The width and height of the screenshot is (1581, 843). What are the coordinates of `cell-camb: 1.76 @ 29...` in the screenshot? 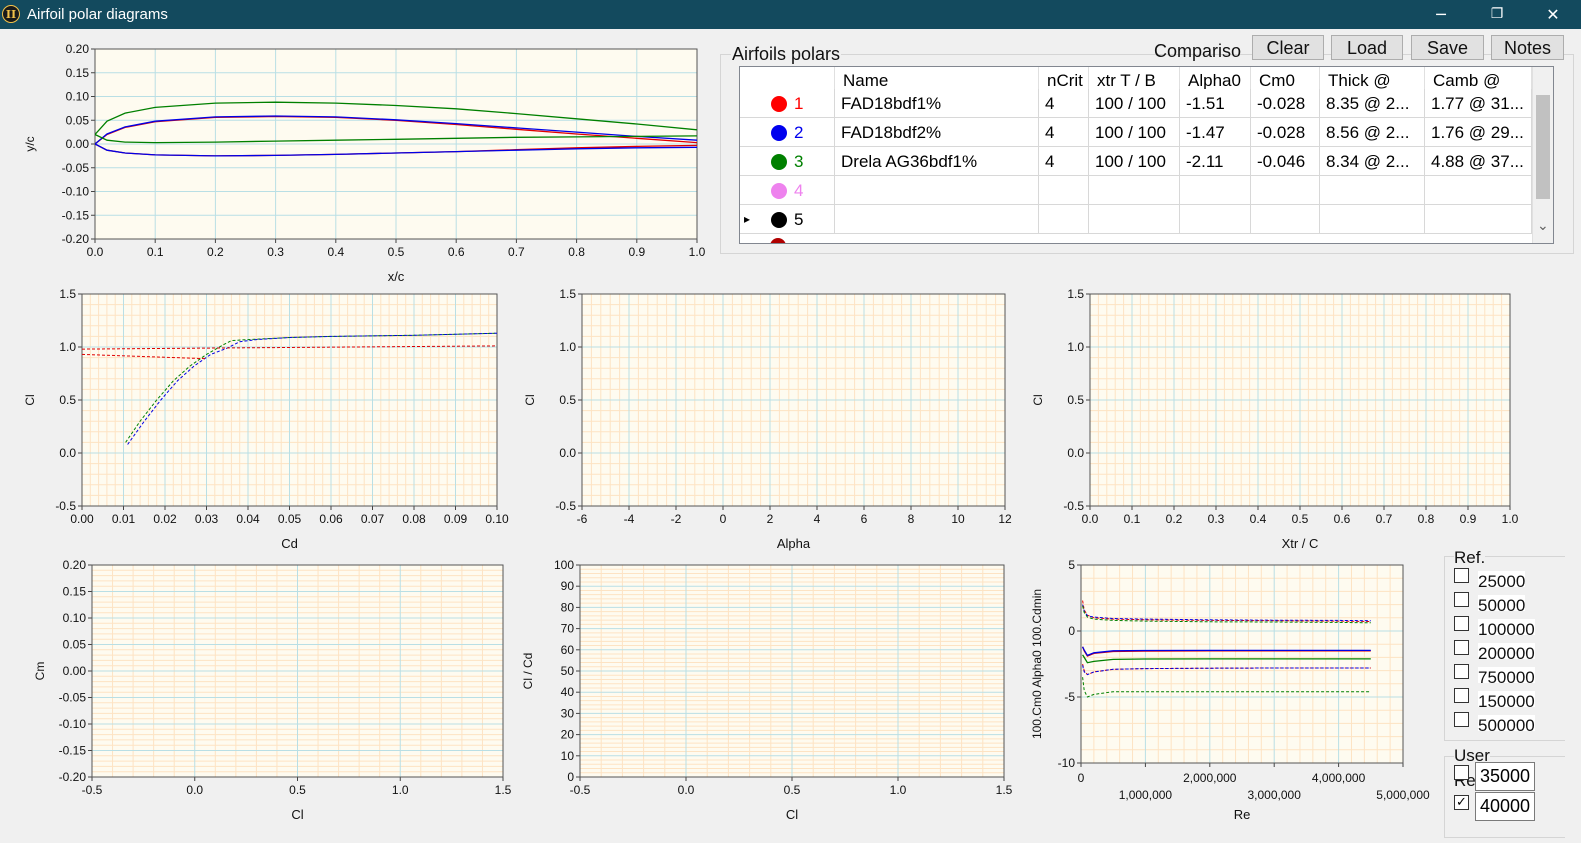 It's located at (1478, 132).